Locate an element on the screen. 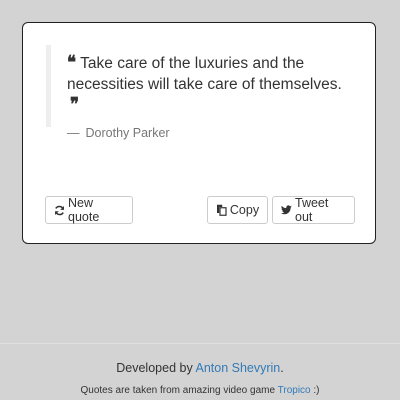 The height and width of the screenshot is (400, 400). new-quote-label: New quote is located at coordinates (84, 210).